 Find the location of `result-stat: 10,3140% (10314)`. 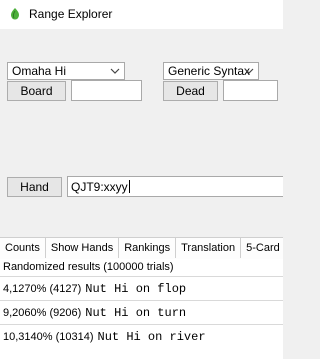

result-stat: 10,3140% (10314) is located at coordinates (48, 336).